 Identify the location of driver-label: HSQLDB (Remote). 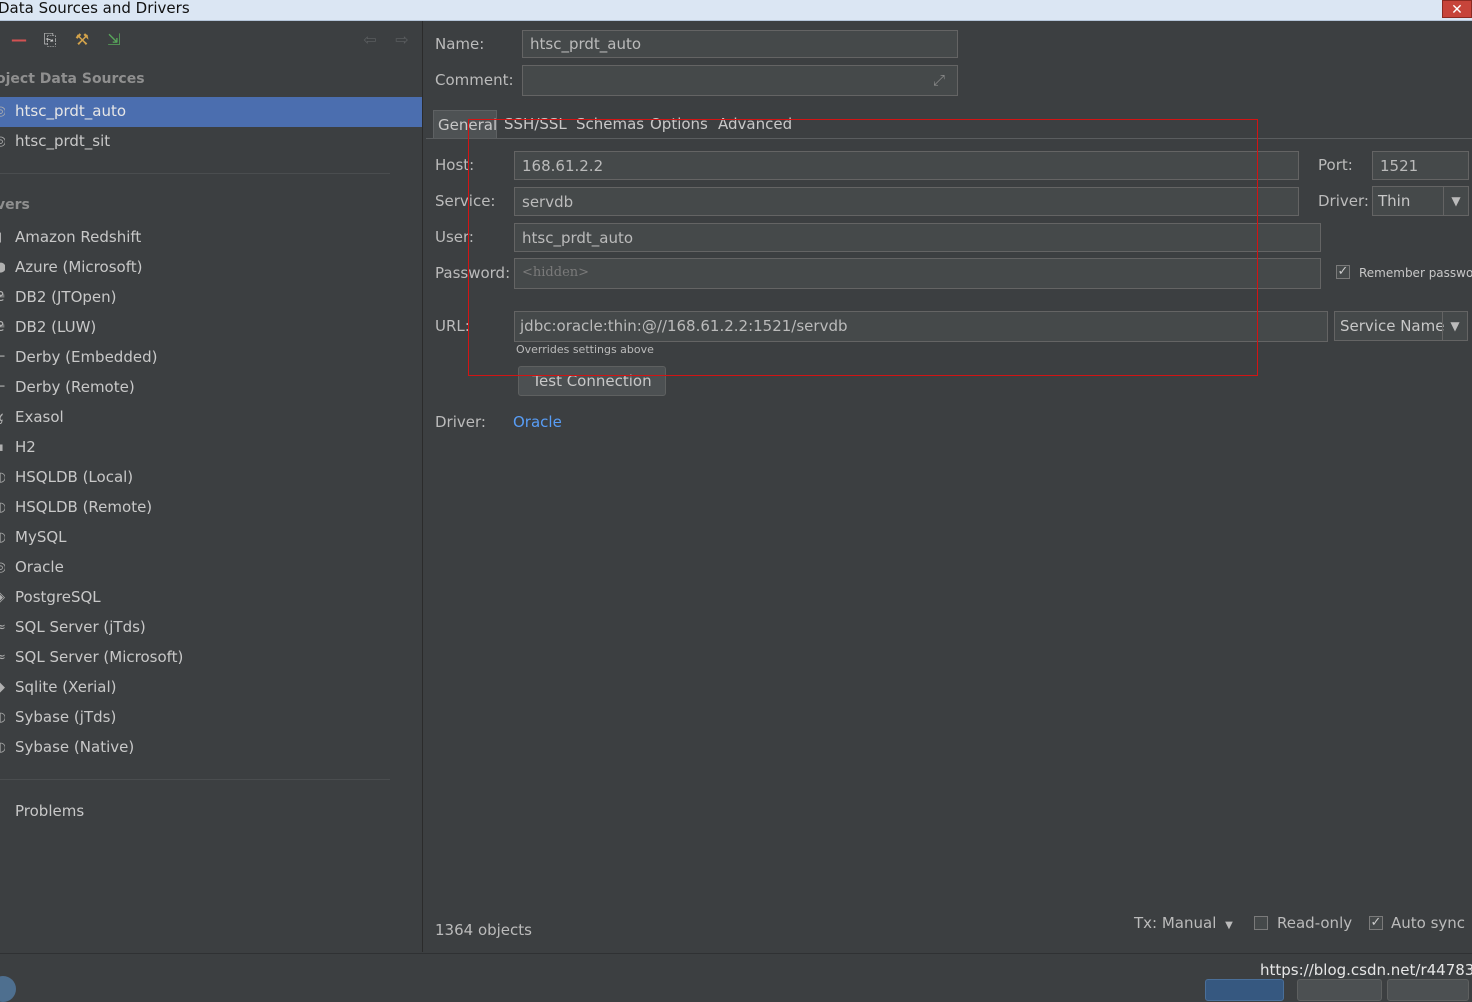
(84, 507).